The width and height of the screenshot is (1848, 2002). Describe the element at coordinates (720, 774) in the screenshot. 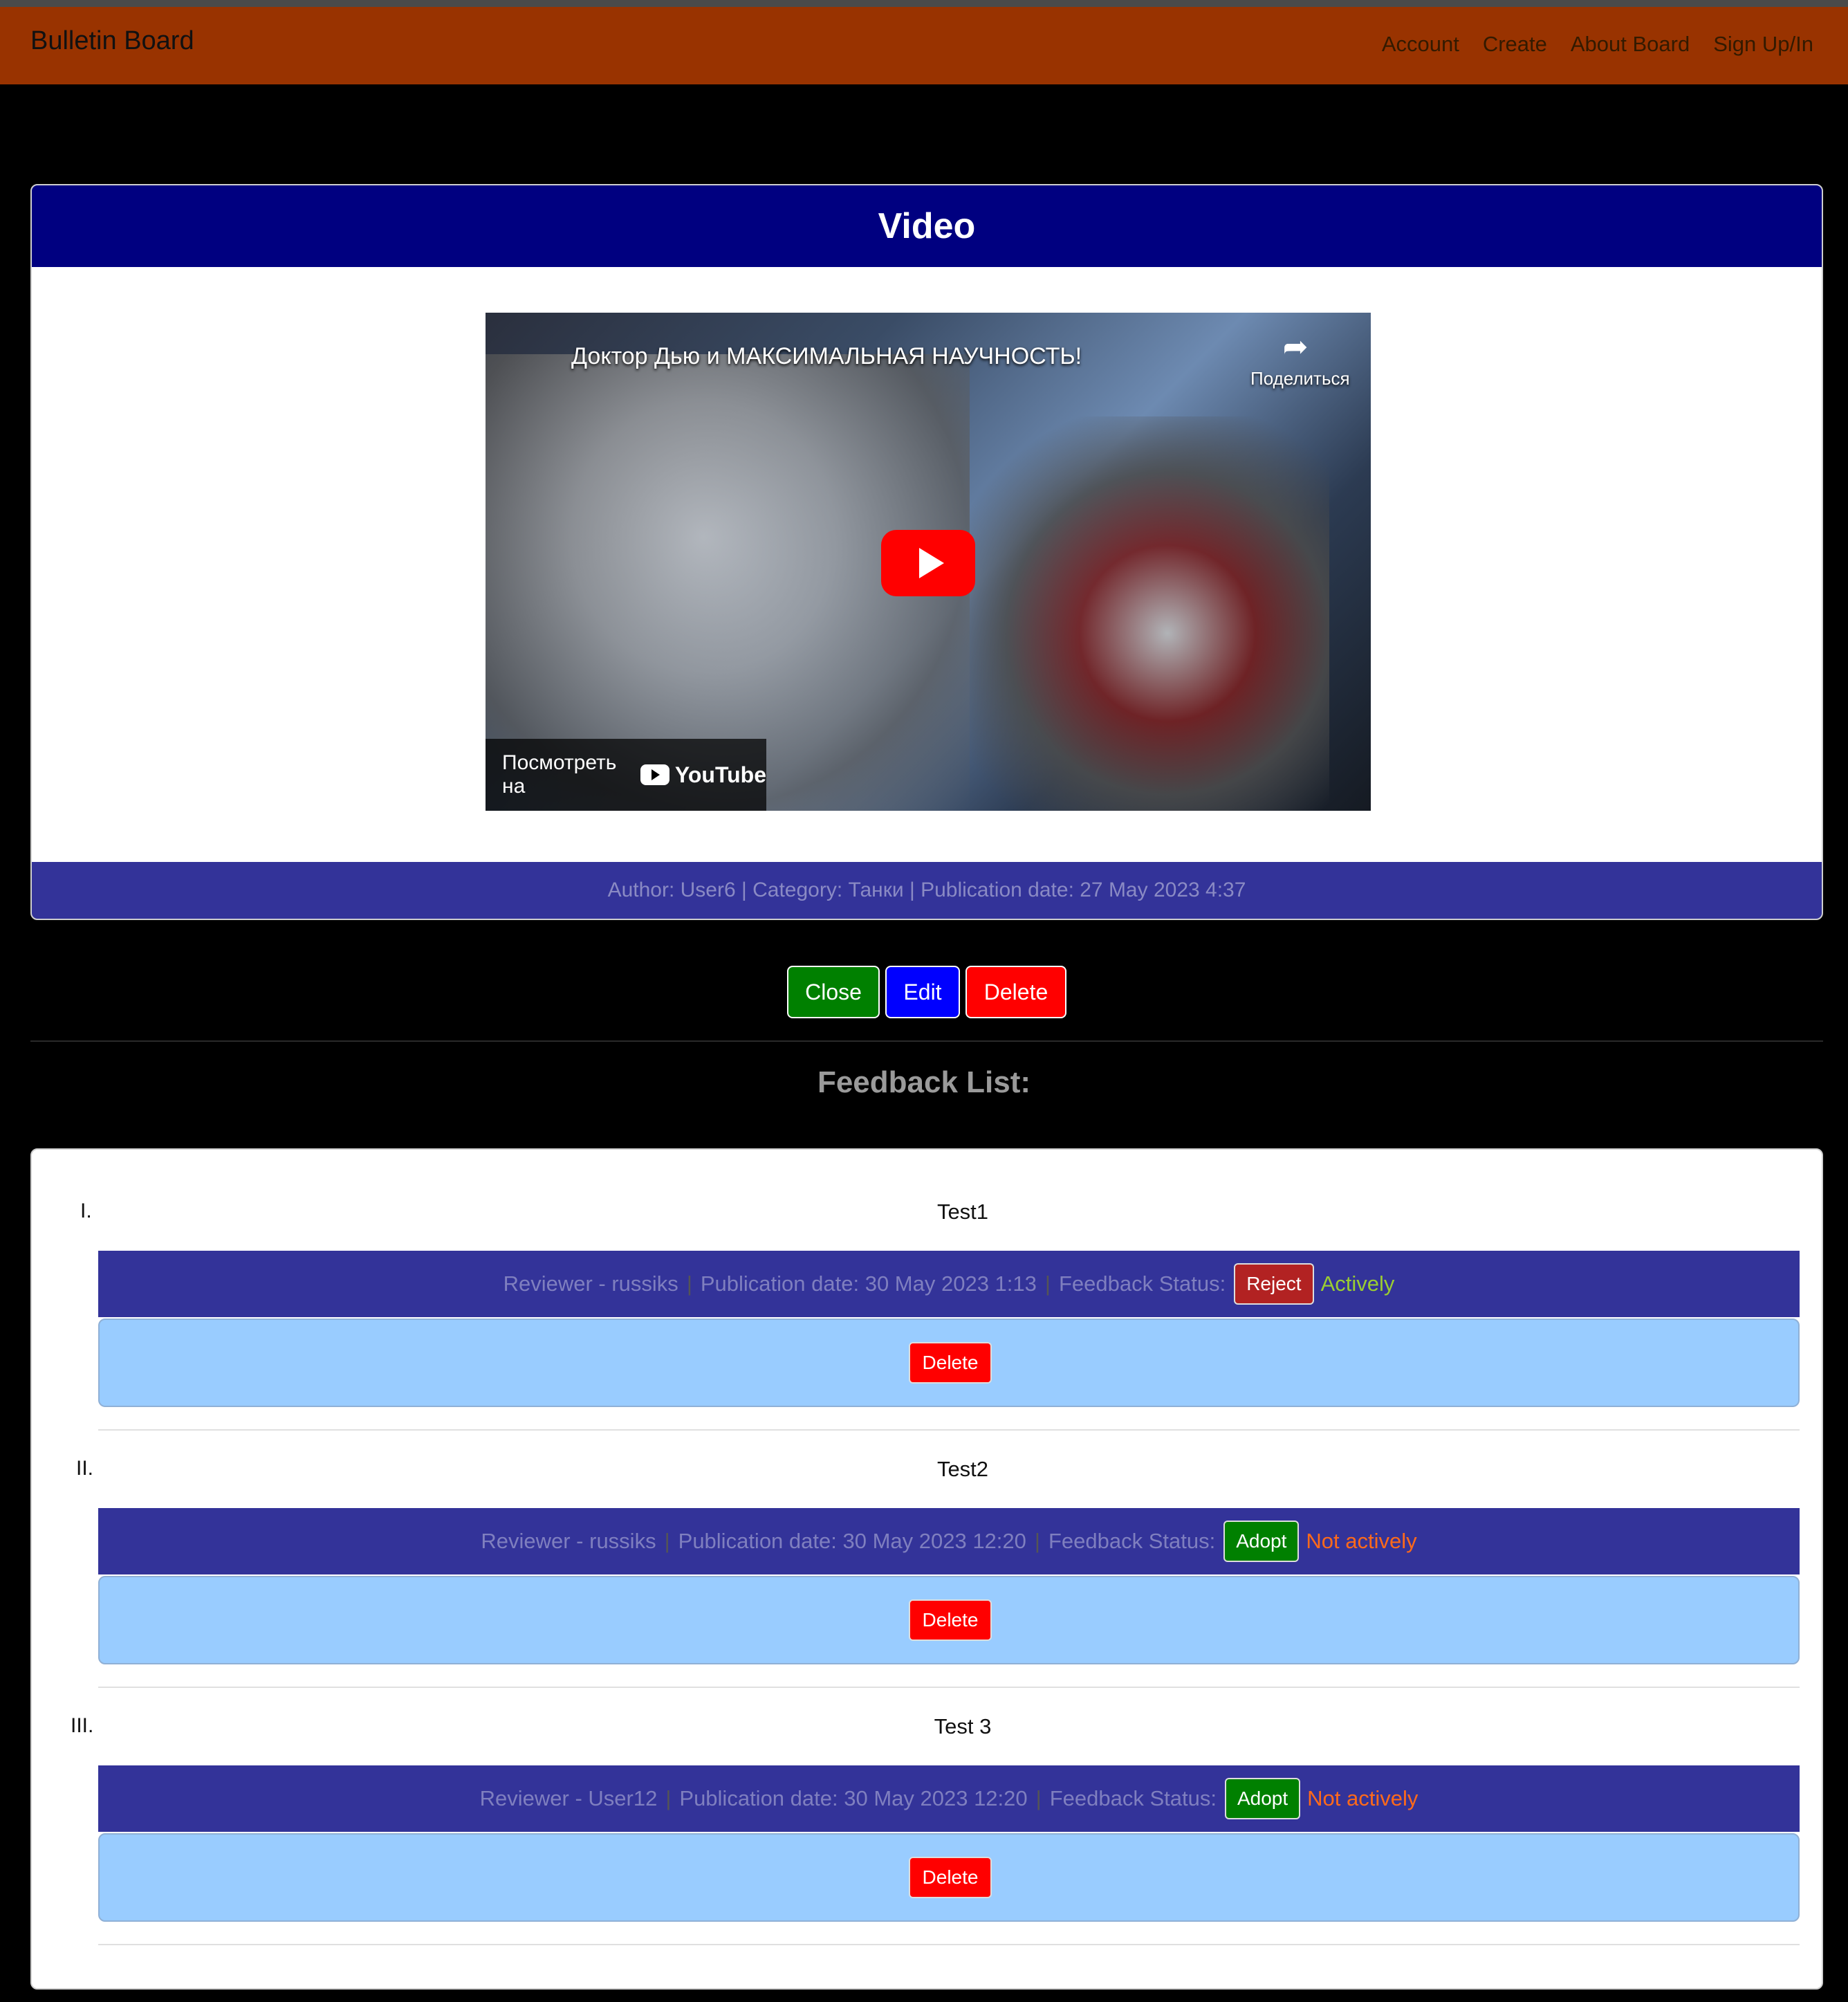

I see `youtube-label: YouTube` at that location.